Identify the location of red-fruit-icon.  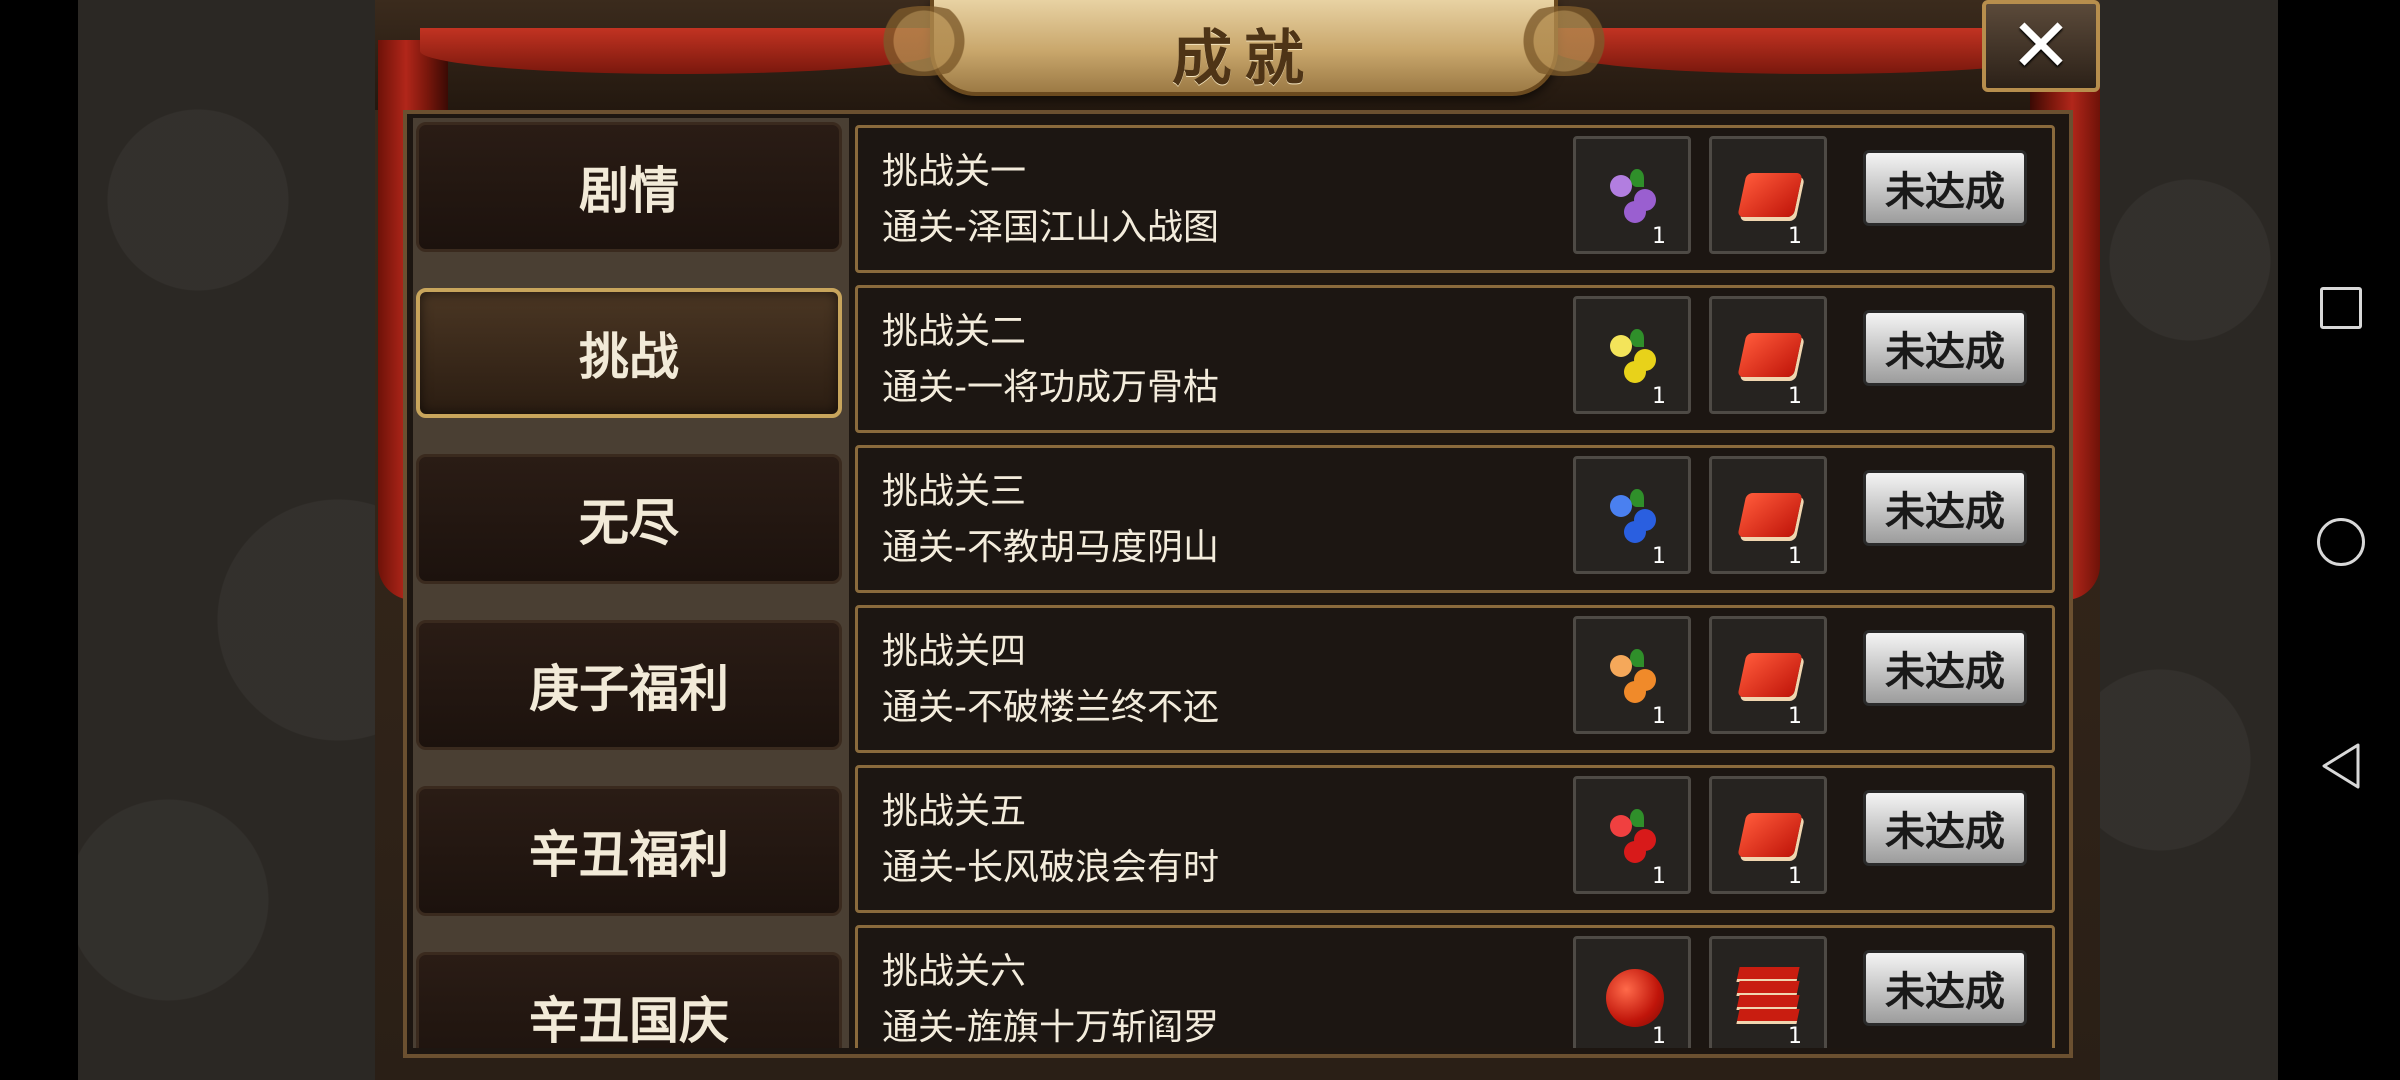
(1635, 836).